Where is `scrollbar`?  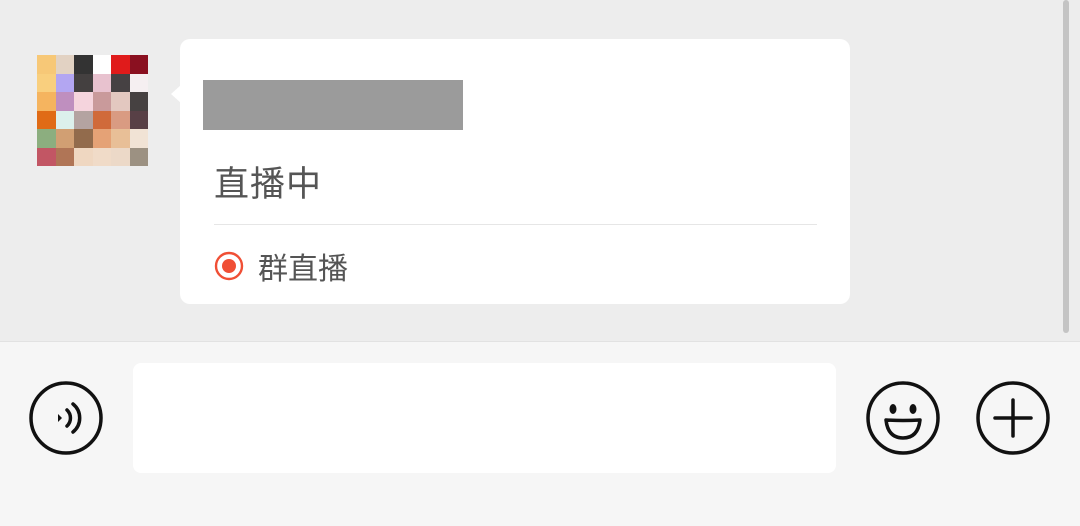 scrollbar is located at coordinates (1066, 166).